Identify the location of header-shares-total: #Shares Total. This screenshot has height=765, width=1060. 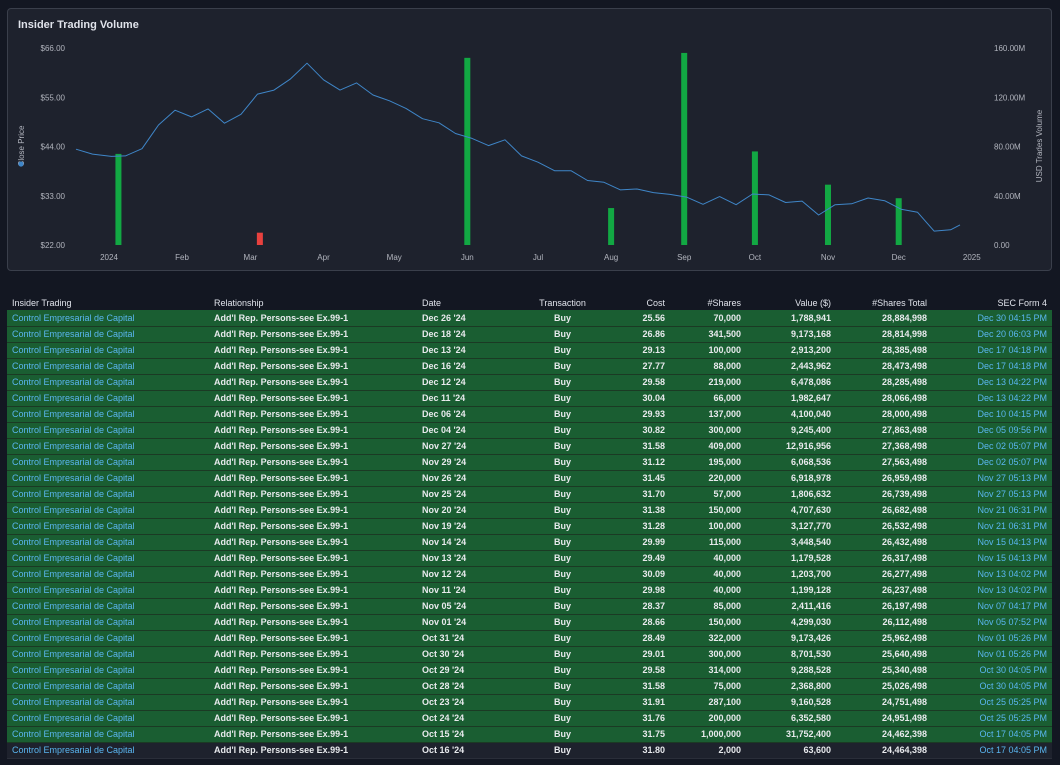
(884, 302).